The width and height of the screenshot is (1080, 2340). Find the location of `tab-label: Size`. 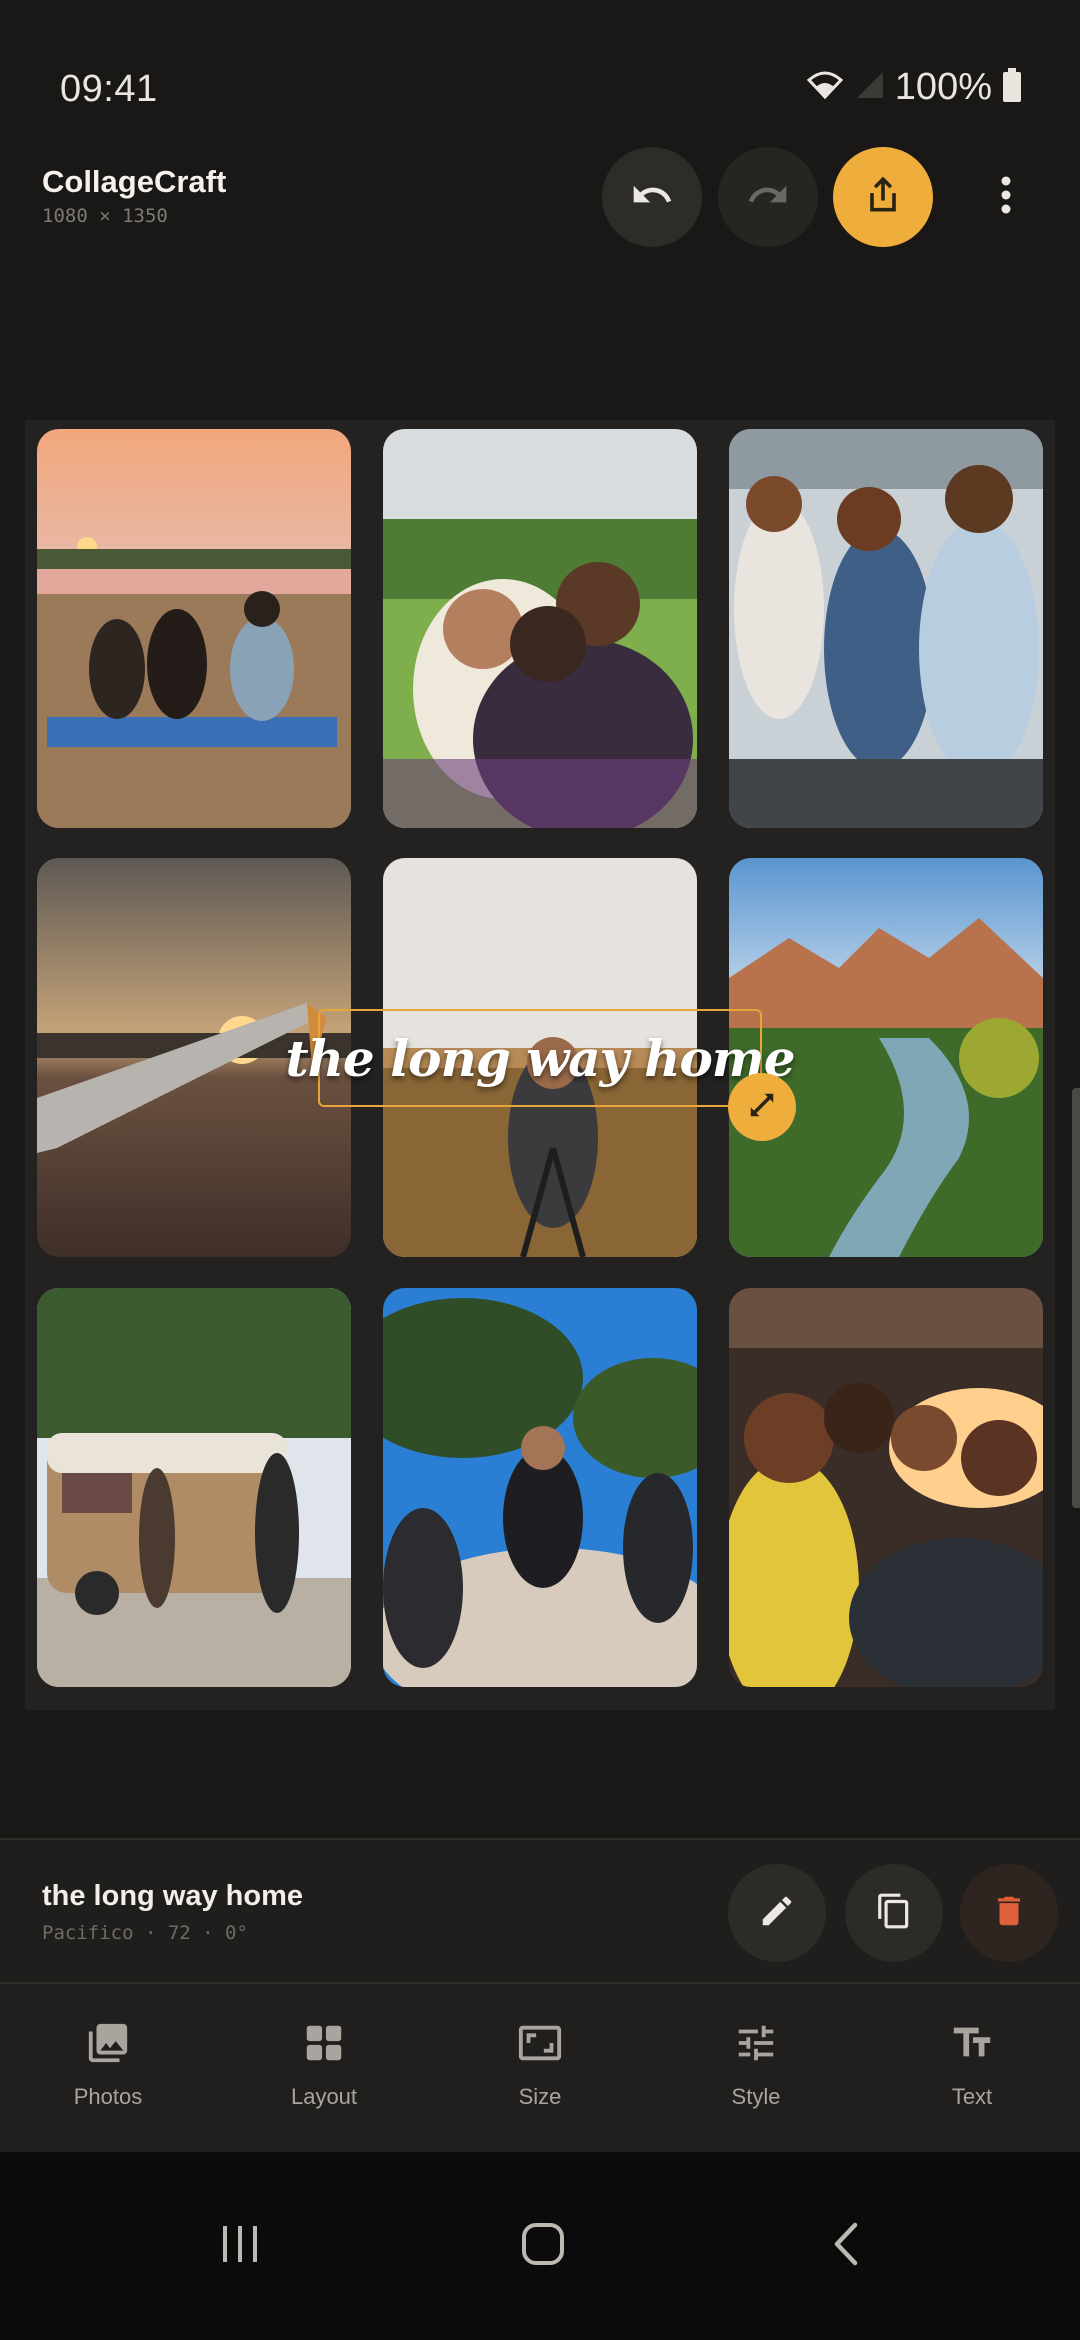

tab-label: Size is located at coordinates (540, 2096).